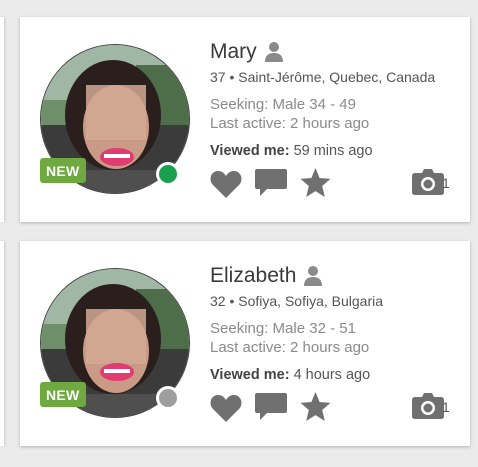 Image resolution: width=478 pixels, height=467 pixels. What do you see at coordinates (233, 52) in the screenshot?
I see `profile-name: Mary` at bounding box center [233, 52].